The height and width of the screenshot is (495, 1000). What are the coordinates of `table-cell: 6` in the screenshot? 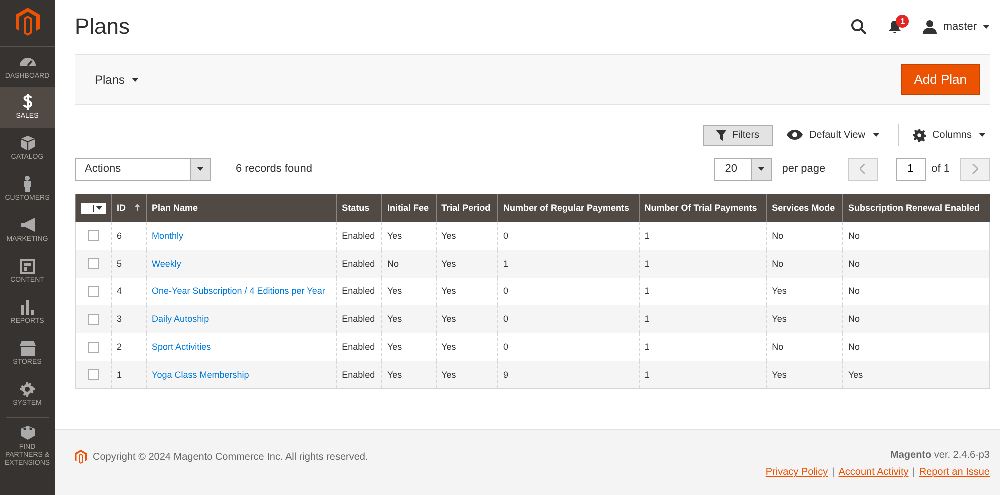 It's located at (119, 235).